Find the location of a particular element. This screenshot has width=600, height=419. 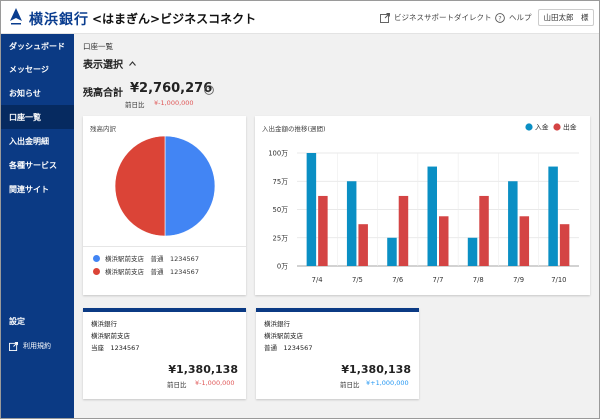

legend-label: 入金 is located at coordinates (542, 127).